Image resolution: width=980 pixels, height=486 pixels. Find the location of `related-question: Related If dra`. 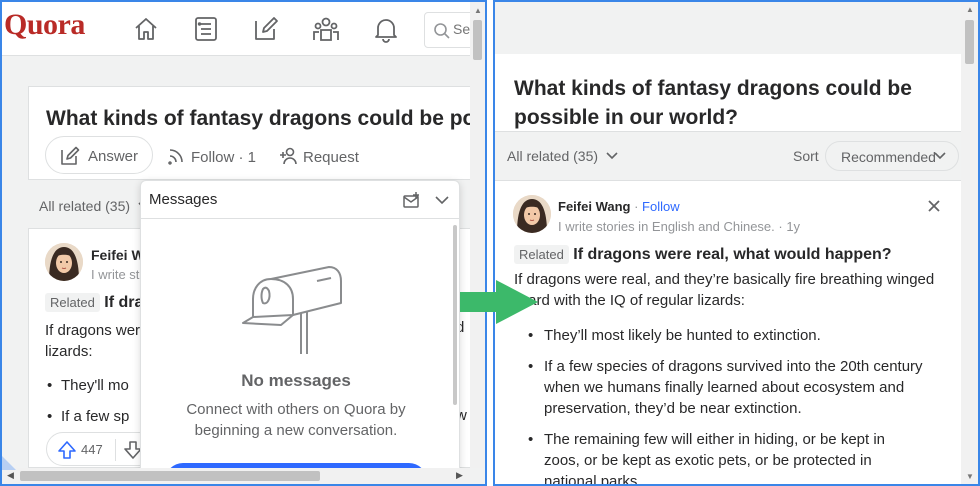

related-question: Related If dra is located at coordinates (94, 302).